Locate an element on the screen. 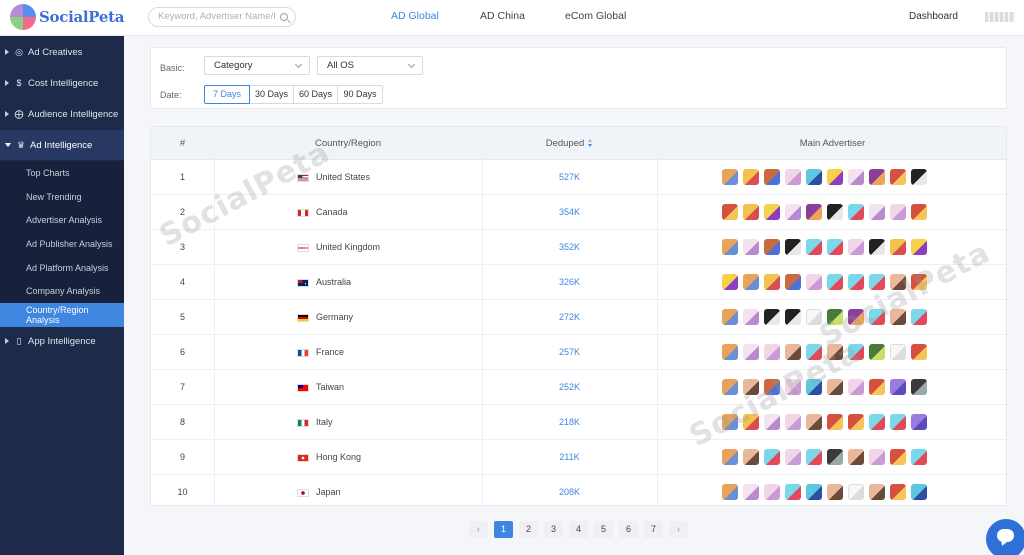 The height and width of the screenshot is (555, 1024). row-deduped: 326K is located at coordinates (569, 282).